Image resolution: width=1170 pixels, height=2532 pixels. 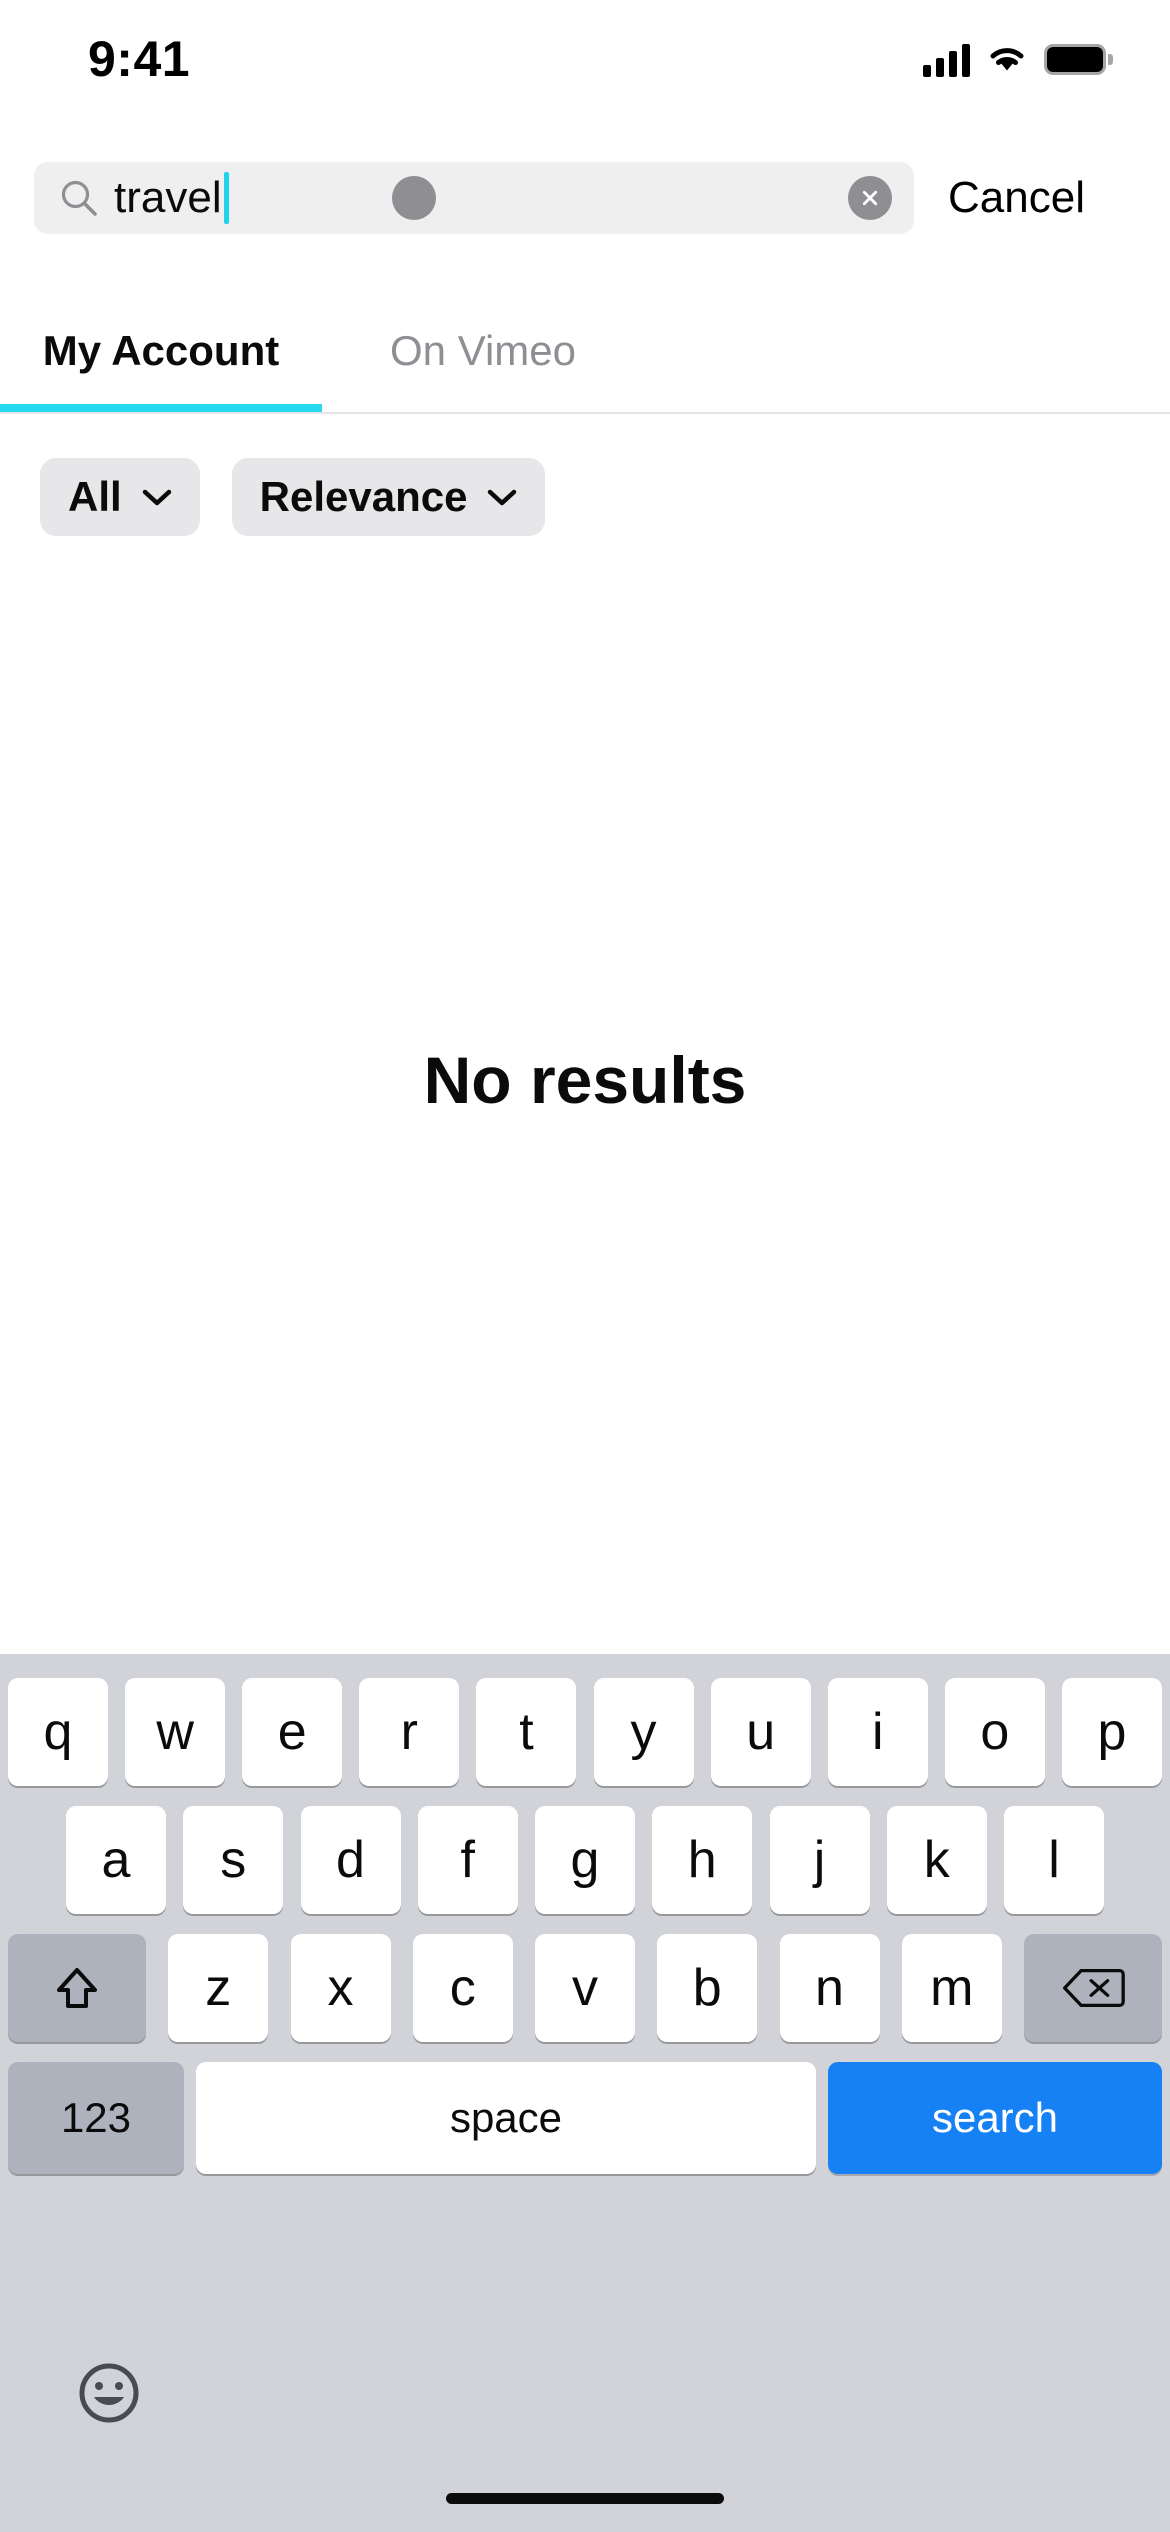 What do you see at coordinates (506, 2118) in the screenshot?
I see `key-space: space` at bounding box center [506, 2118].